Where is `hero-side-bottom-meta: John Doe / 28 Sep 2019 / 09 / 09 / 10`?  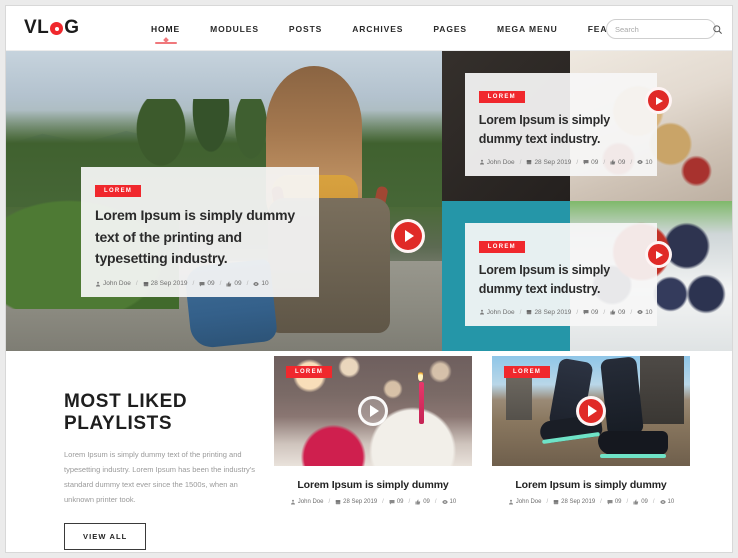
hero-side-bottom-meta: John Doe / 28 Sep 2019 / 09 / 09 / 10 is located at coordinates (565, 312).